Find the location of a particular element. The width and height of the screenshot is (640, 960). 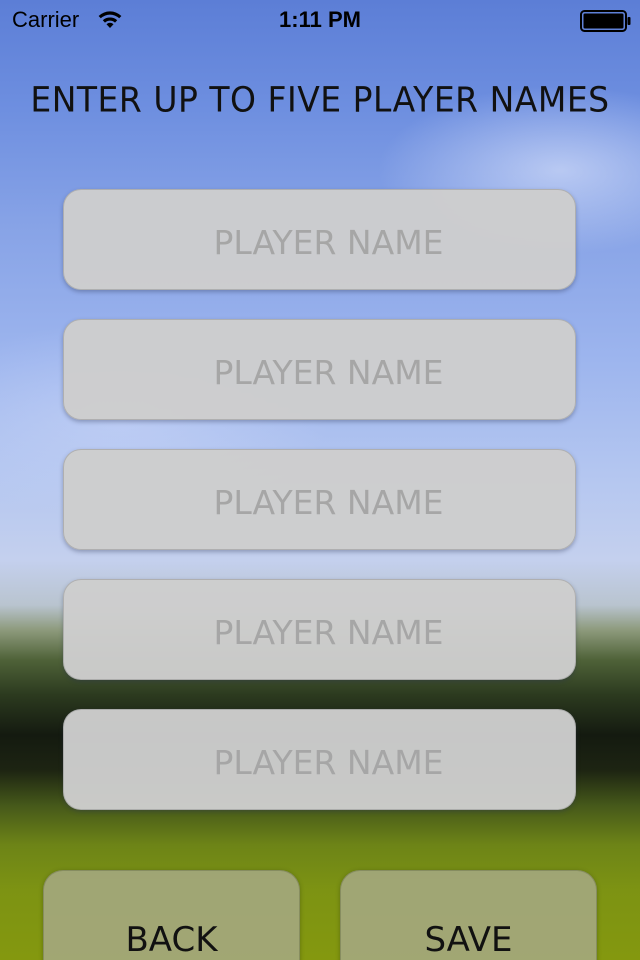

battery-full-icon is located at coordinates (605, 21).